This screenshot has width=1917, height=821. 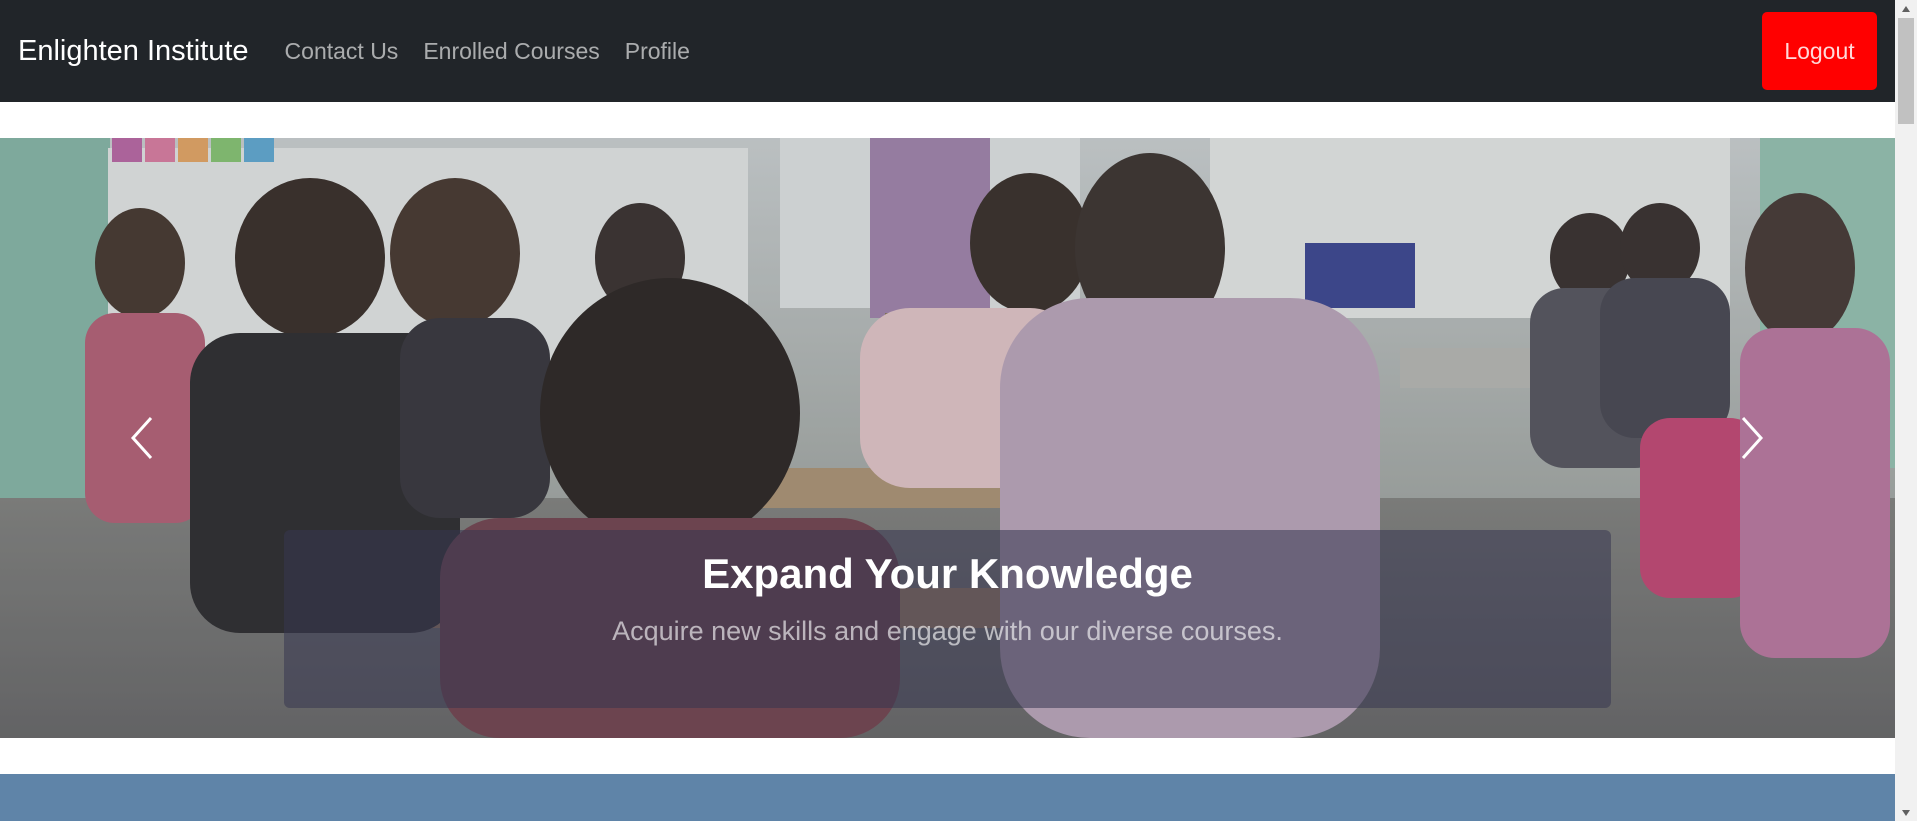 I want to click on scroll-up-button, so click(x=1906, y=8).